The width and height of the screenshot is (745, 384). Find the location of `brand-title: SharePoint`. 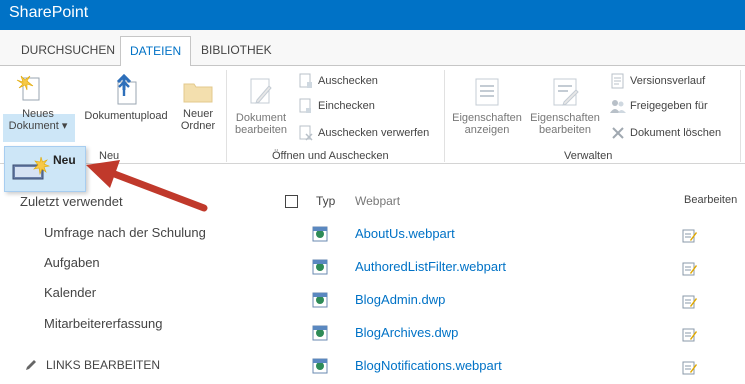

brand-title: SharePoint is located at coordinates (48, 13).